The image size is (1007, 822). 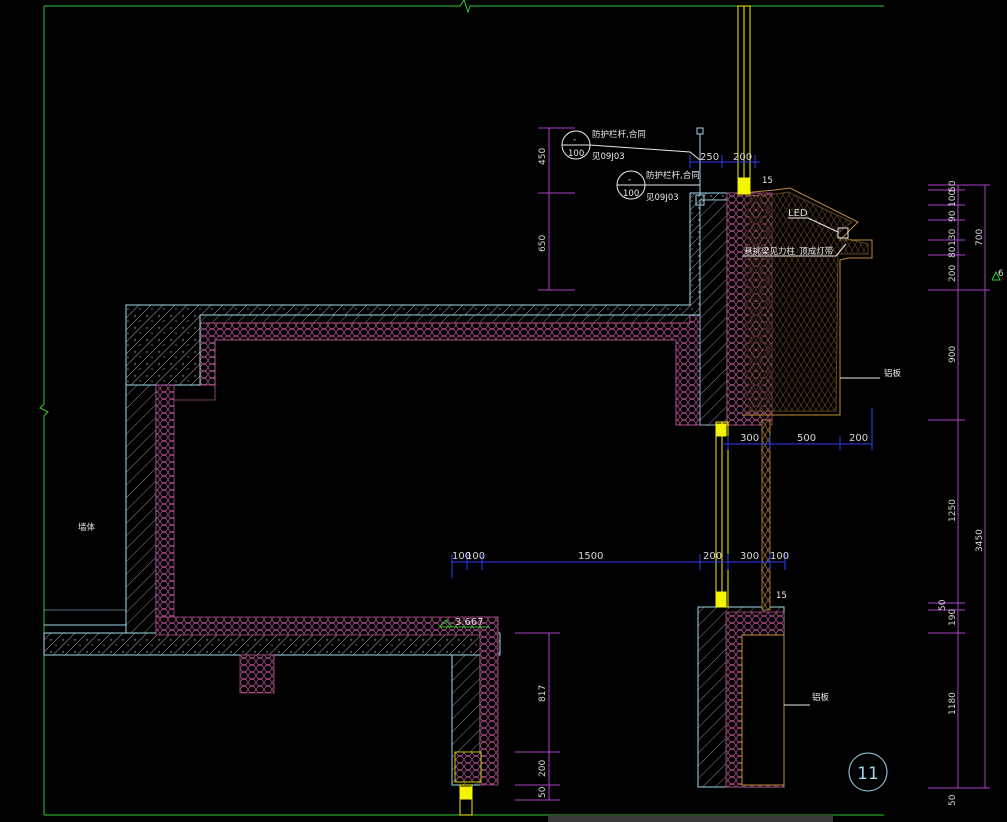 What do you see at coordinates (543, 243) in the screenshot?
I see `dim-650: 650` at bounding box center [543, 243].